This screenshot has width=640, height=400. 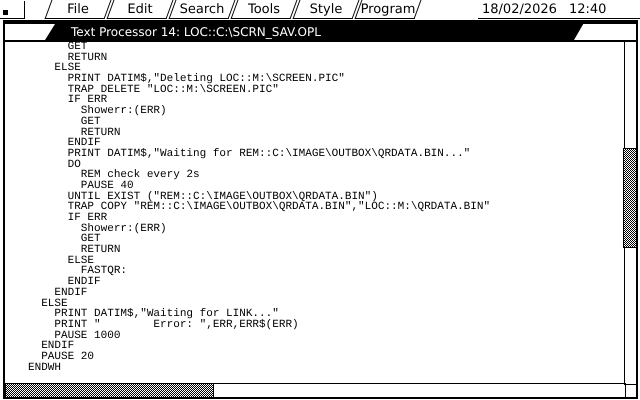 I want to click on code-line: TRAP COPY "REM::C:\IMAGE\OUTBOX\QRDATA.BIN","LOC::M:\QRDATA.BIN", so click(x=279, y=207).